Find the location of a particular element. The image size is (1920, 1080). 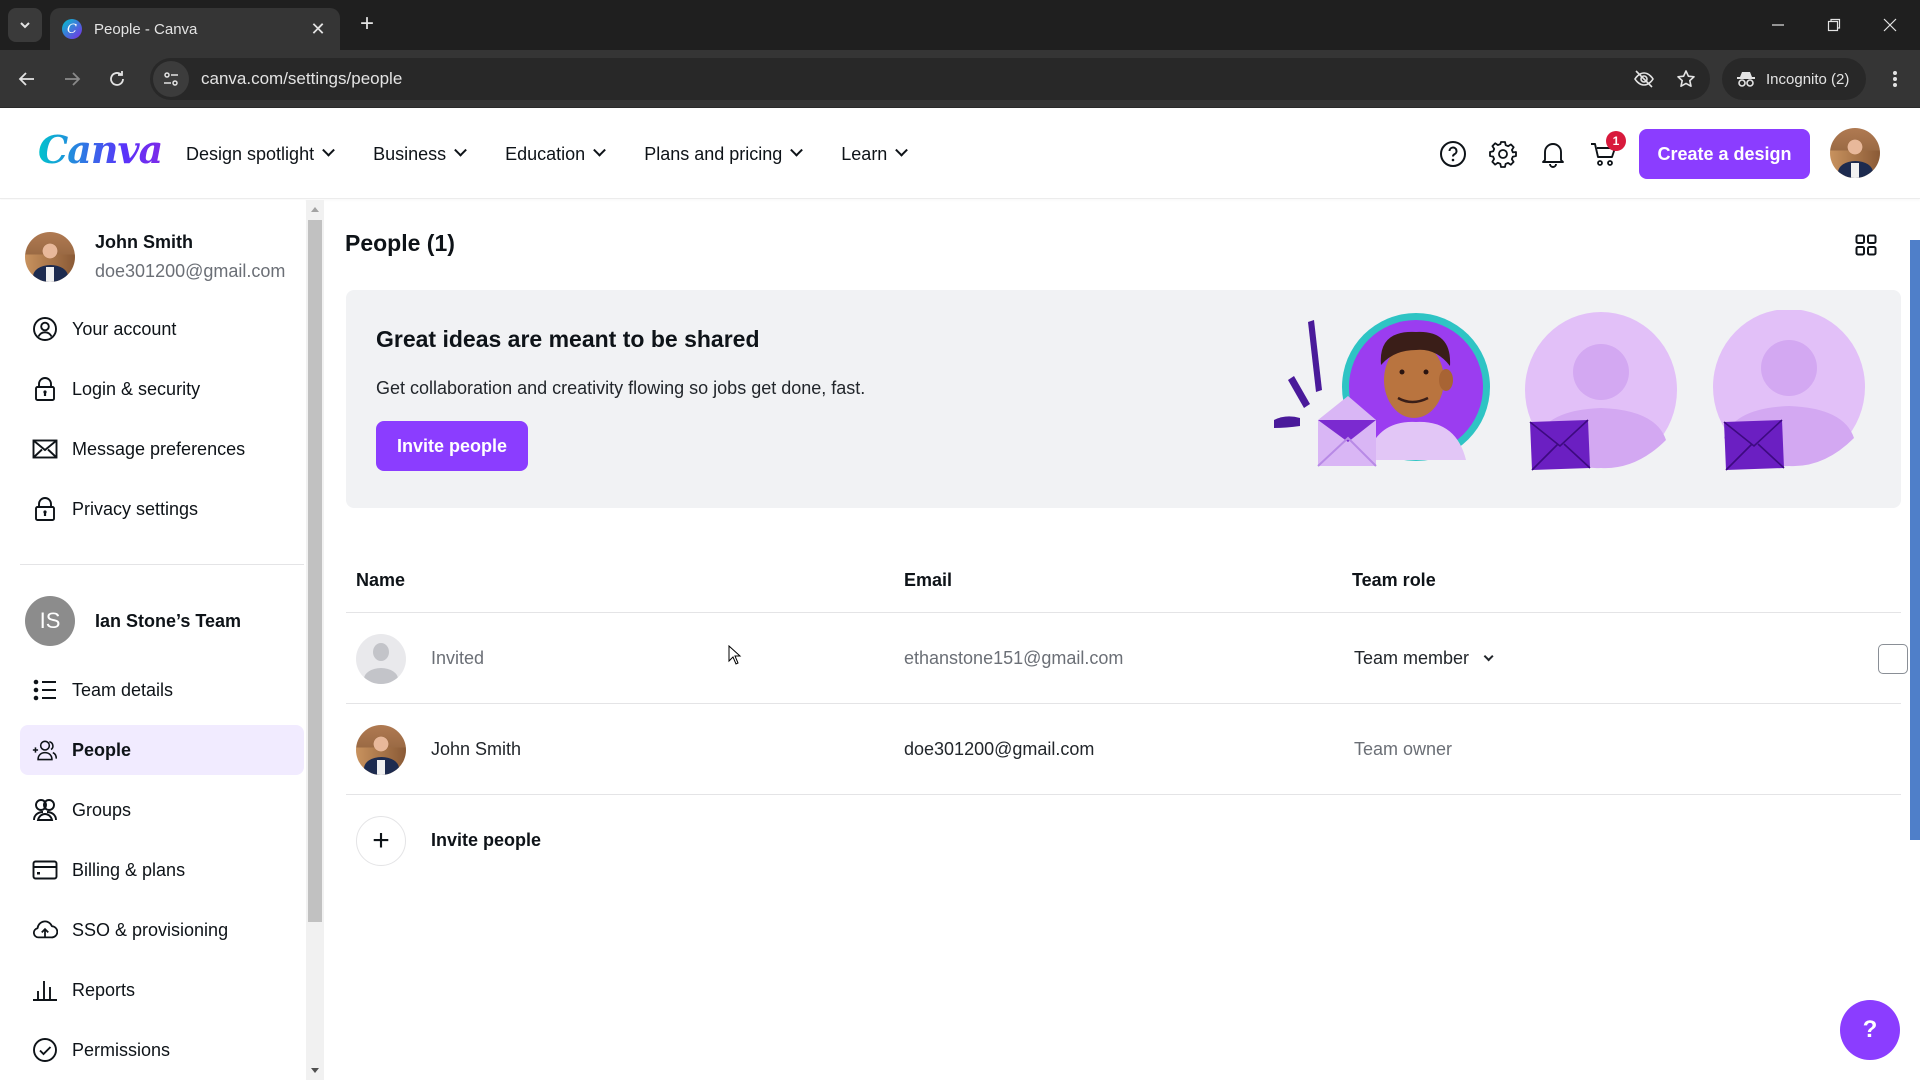

help-fab-button: ? is located at coordinates (1870, 1030).